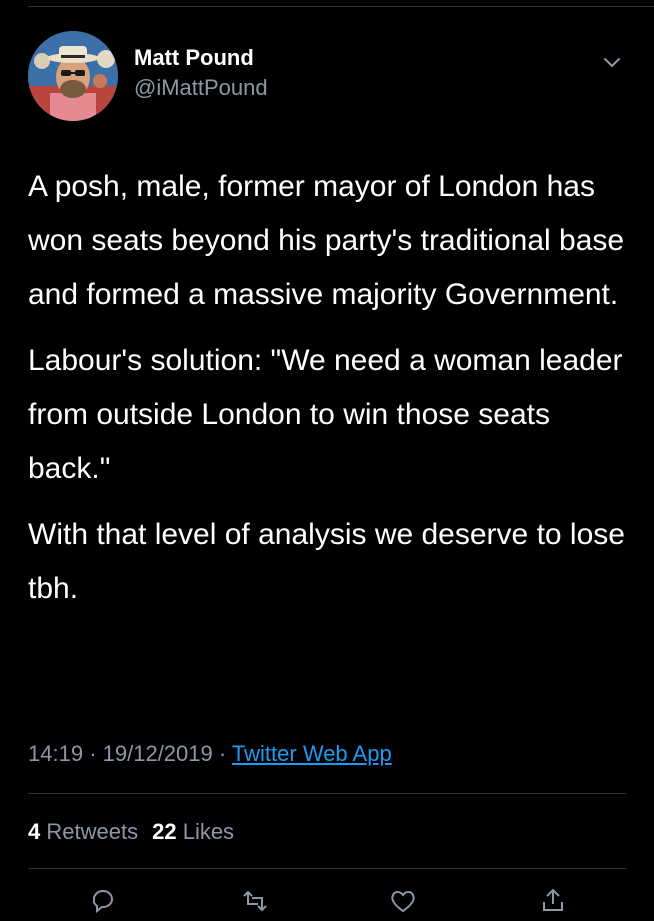 This screenshot has height=921, width=654. I want to click on retweets-stat: 4 Retweets, so click(83, 831).